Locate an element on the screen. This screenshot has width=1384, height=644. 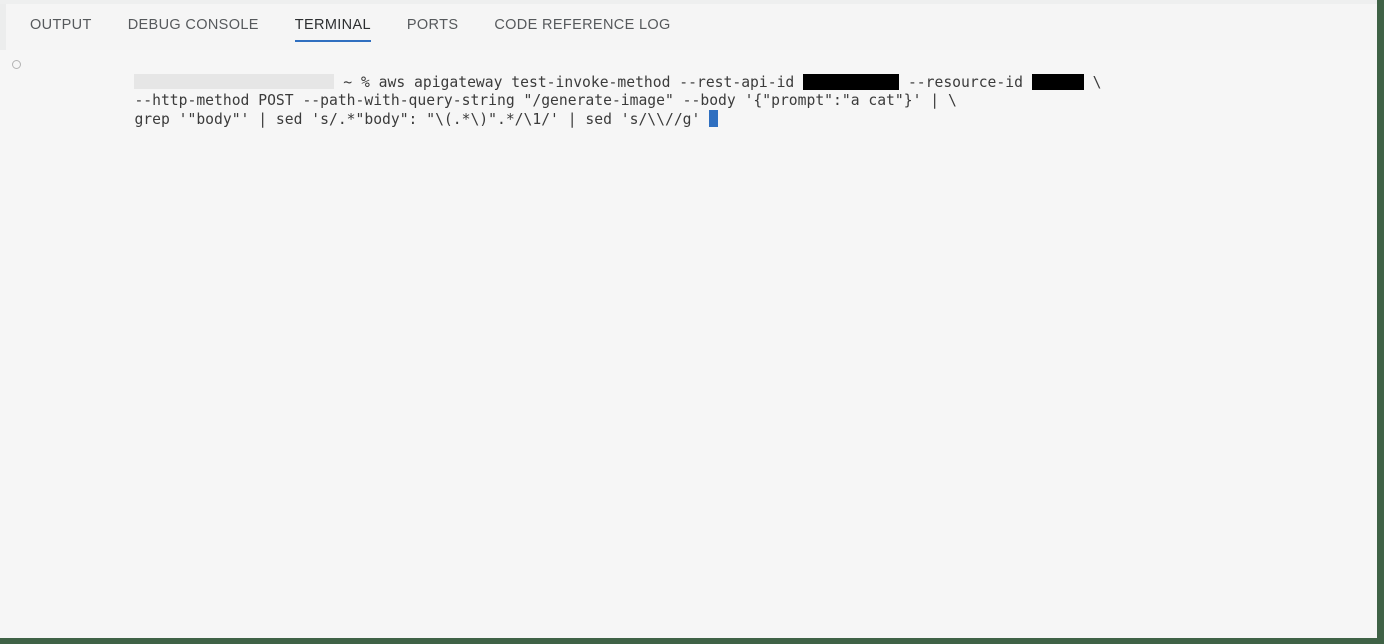
tab-output-label: OUTPUT is located at coordinates (61, 25).